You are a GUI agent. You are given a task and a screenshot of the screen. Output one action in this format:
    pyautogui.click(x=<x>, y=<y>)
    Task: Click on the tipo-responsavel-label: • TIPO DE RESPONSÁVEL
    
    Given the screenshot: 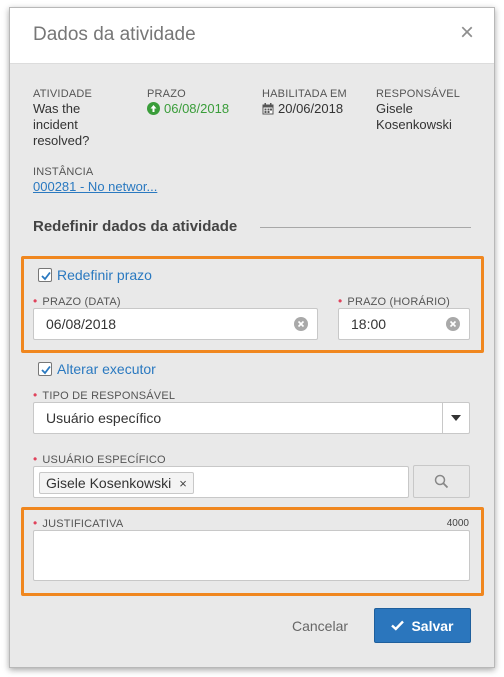 What is the action you would take?
    pyautogui.click(x=104, y=395)
    